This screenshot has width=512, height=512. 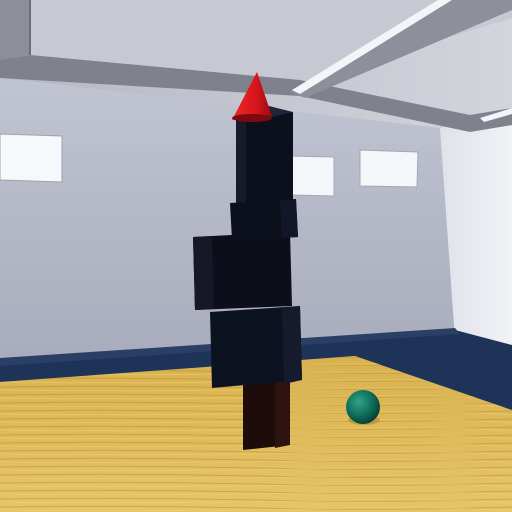 What do you see at coordinates (312, 176) in the screenshot?
I see `window-center` at bounding box center [312, 176].